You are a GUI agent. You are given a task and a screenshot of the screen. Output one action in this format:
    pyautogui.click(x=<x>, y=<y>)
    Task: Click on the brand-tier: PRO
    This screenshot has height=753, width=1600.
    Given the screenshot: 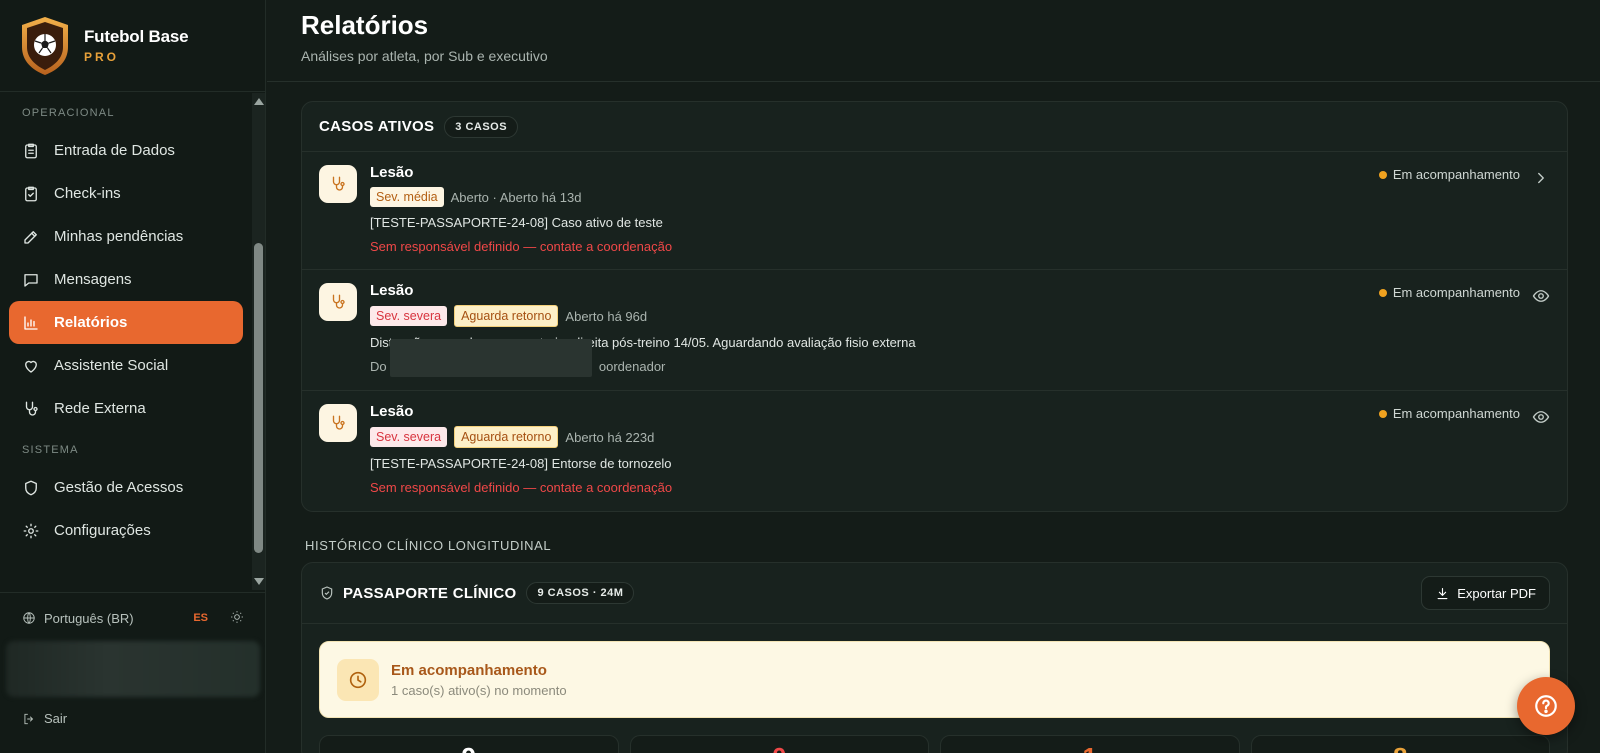 What is the action you would take?
    pyautogui.click(x=102, y=57)
    